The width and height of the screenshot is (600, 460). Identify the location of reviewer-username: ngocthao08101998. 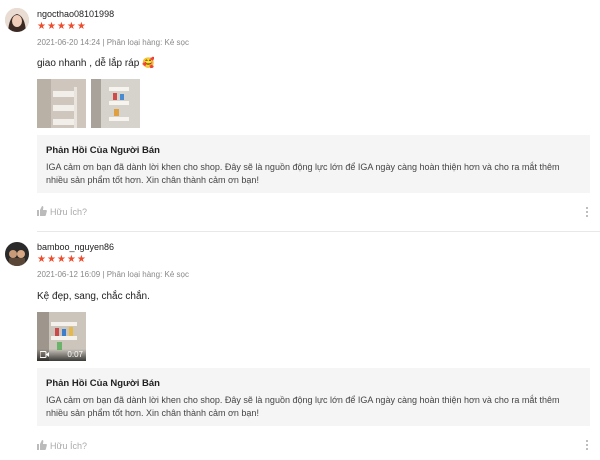
(75, 14).